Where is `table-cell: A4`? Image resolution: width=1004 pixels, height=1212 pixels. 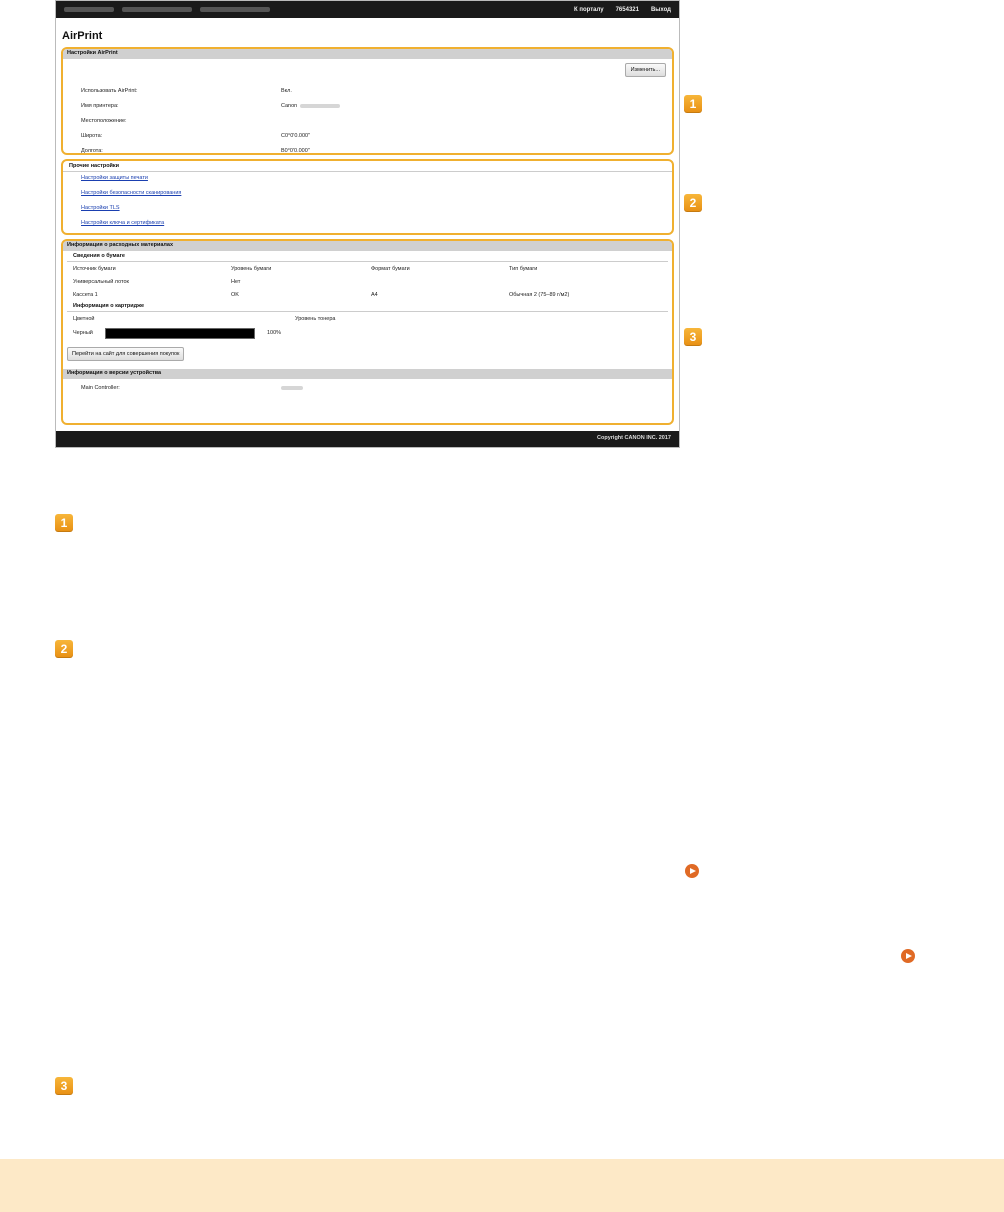 table-cell: A4 is located at coordinates (374, 294).